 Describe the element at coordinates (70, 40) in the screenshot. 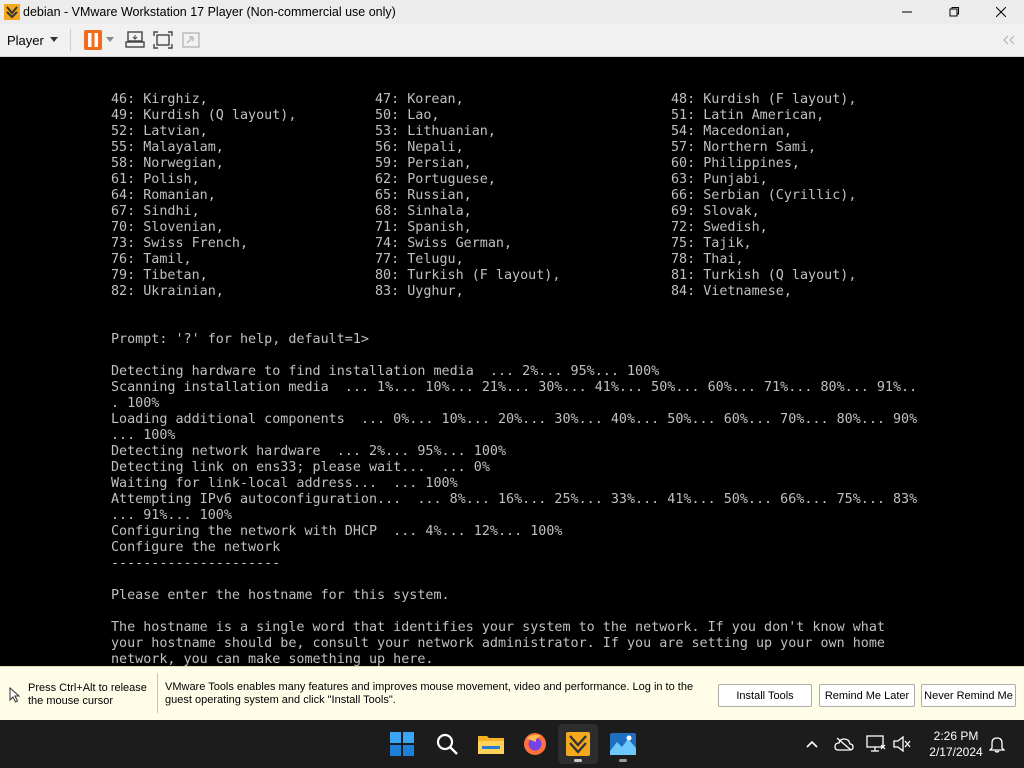

I see `toolbar-separator` at that location.